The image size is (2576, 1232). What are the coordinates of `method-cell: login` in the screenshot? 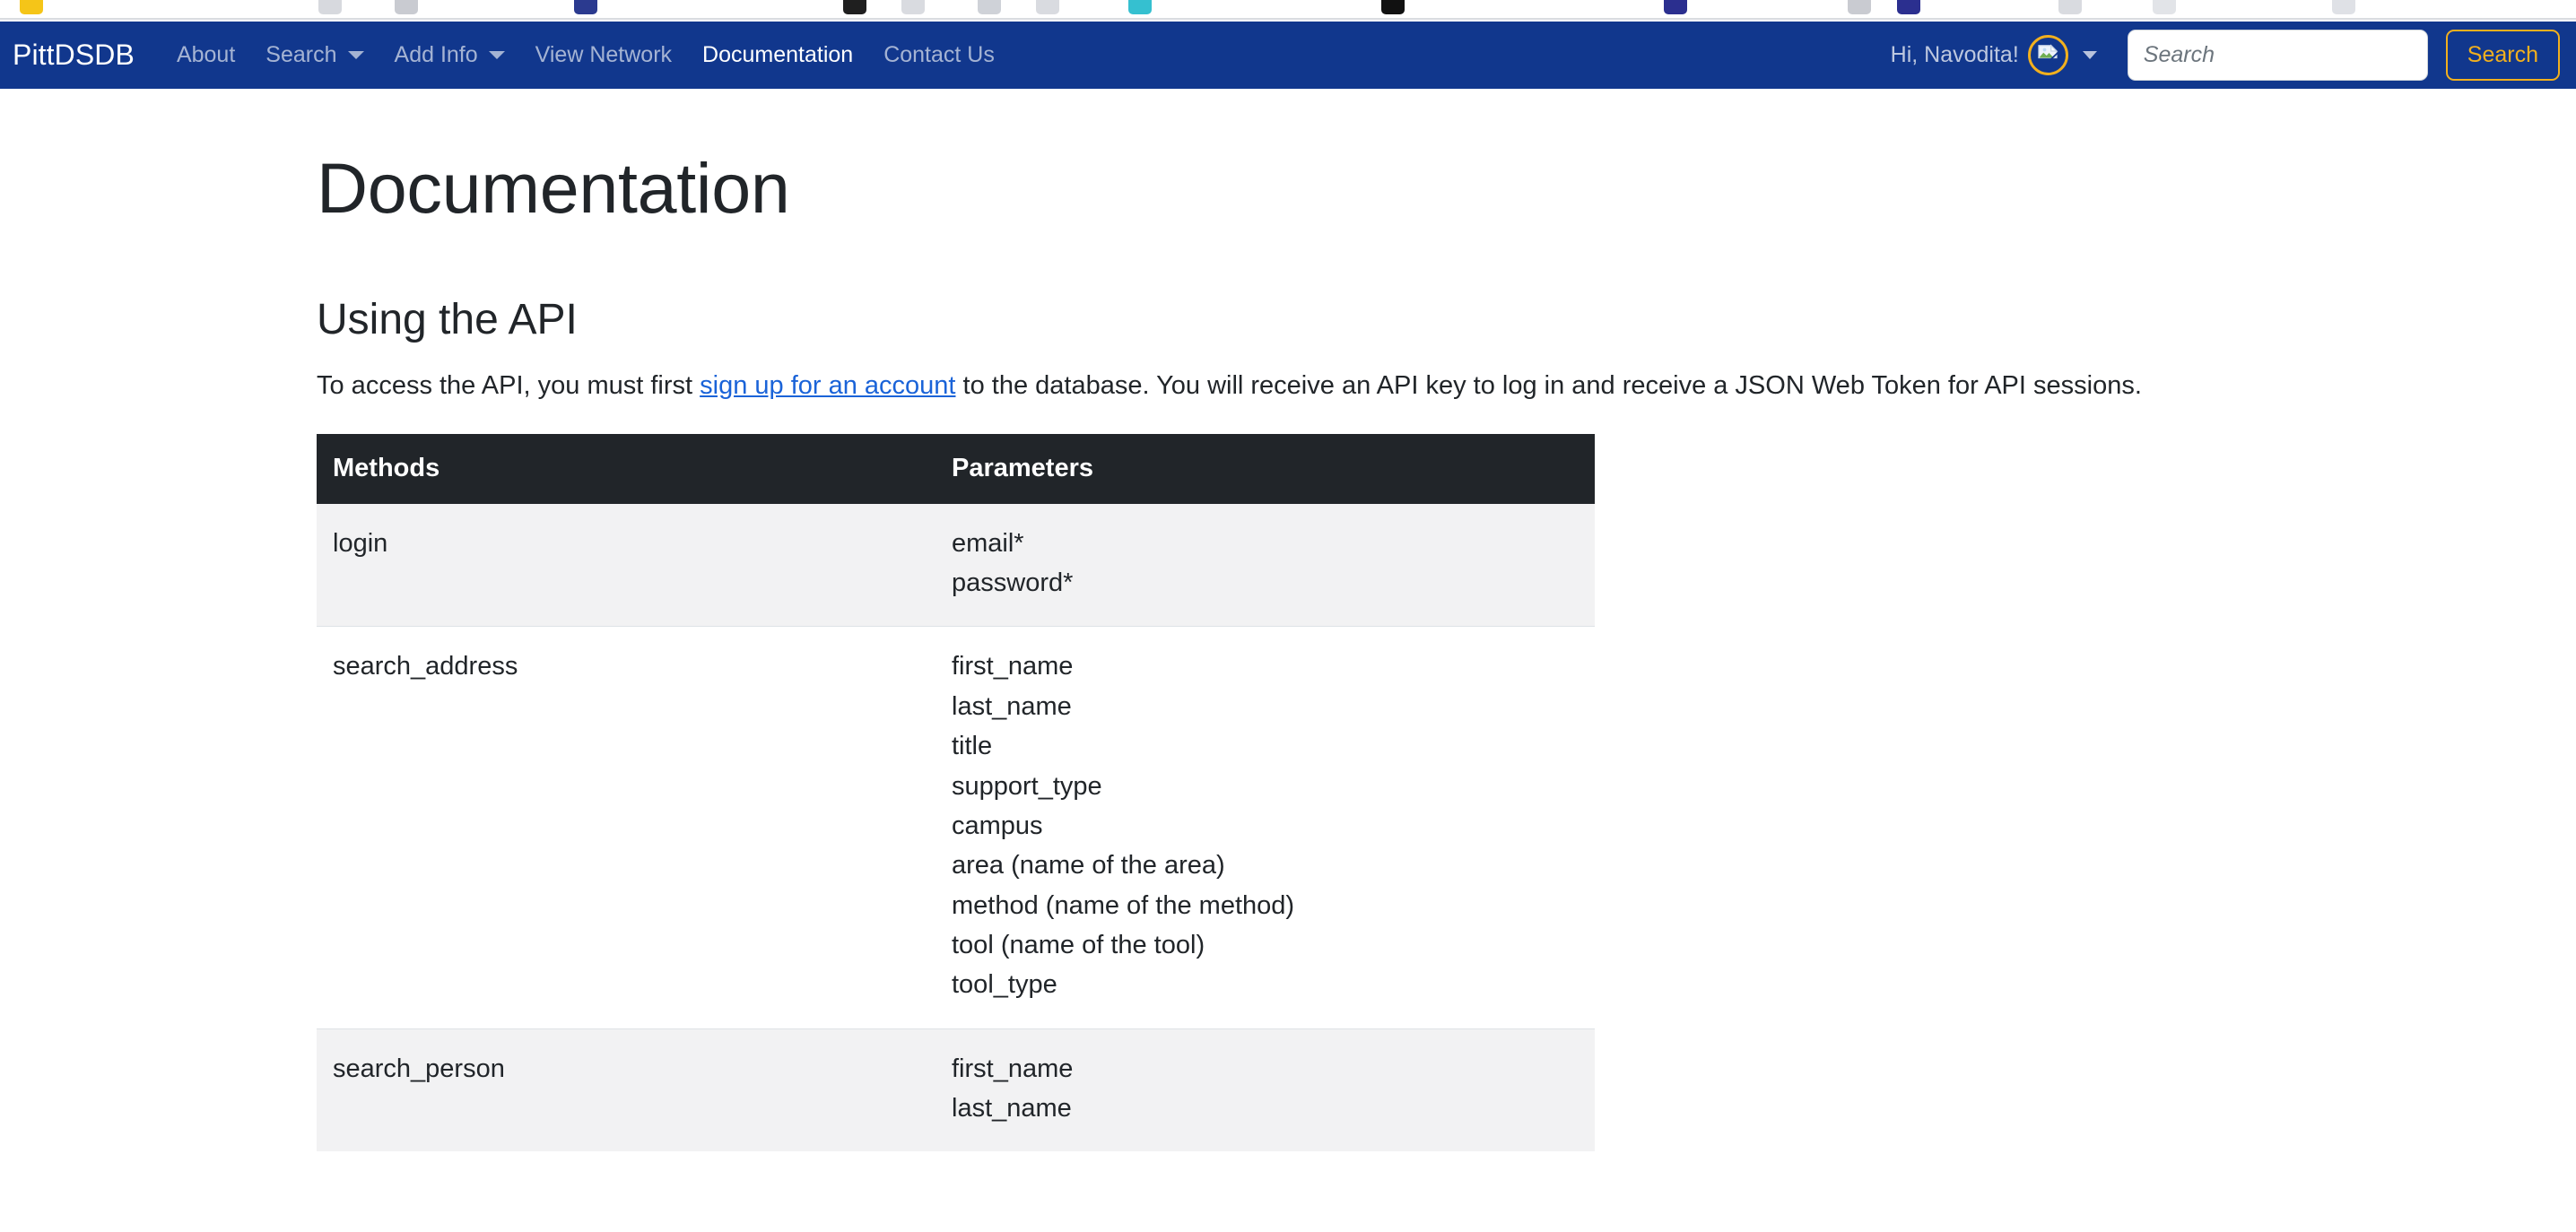 It's located at (626, 565).